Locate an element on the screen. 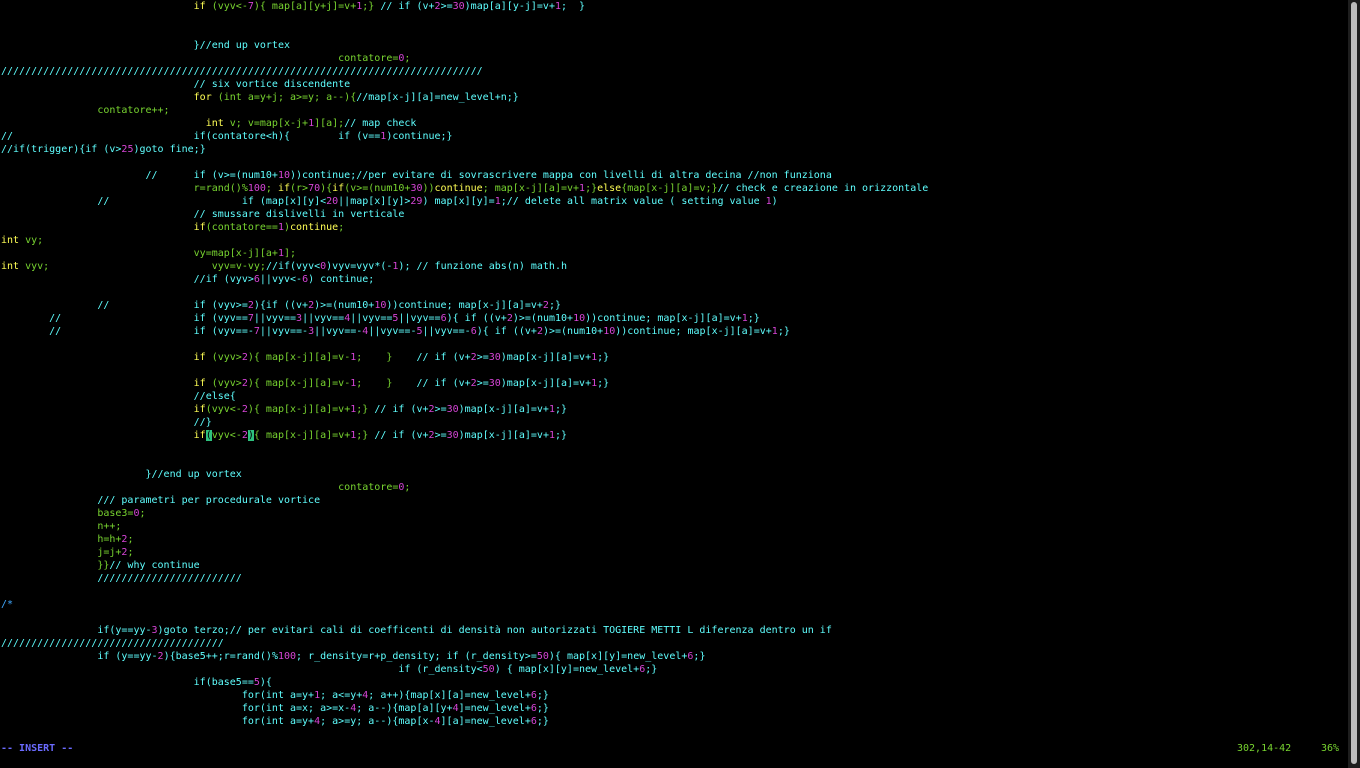 Image resolution: width=1360 pixels, height=768 pixels. vertical-scrollbar is located at coordinates (1354, 384).